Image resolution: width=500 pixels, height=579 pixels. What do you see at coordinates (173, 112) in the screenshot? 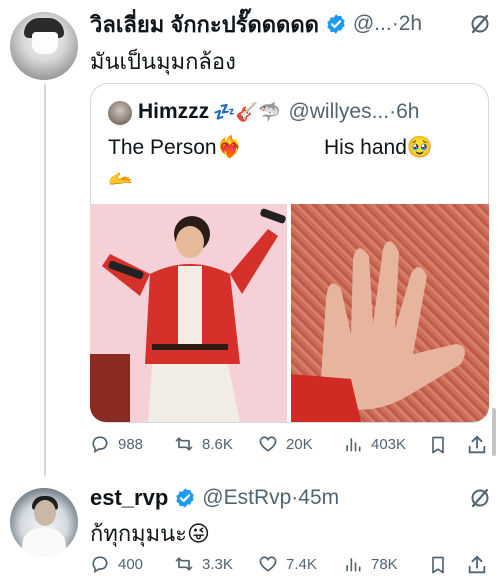
I see `quoted-author-name: Himzzz` at bounding box center [173, 112].